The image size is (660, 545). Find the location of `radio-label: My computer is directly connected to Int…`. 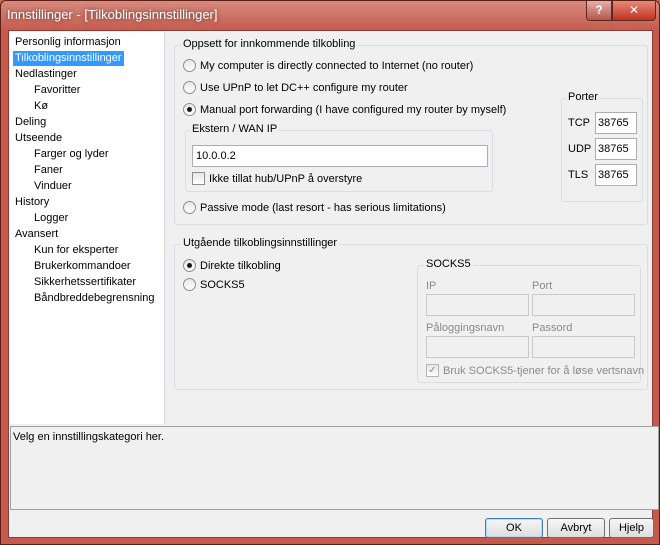

radio-label: My computer is directly connected to Int… is located at coordinates (337, 66).